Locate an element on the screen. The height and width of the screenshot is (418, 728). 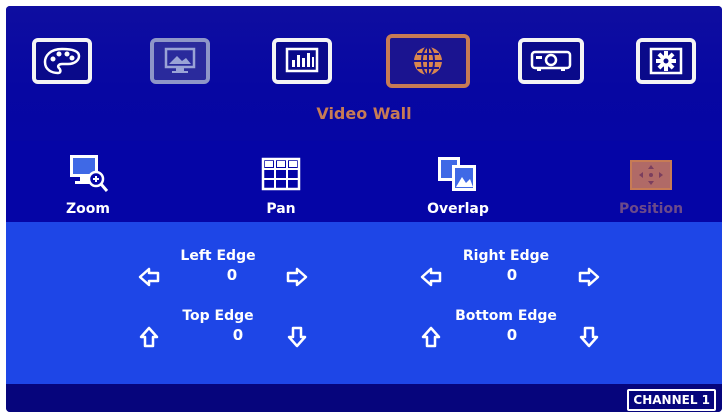
submenu-label: Overlap is located at coordinates (458, 209).